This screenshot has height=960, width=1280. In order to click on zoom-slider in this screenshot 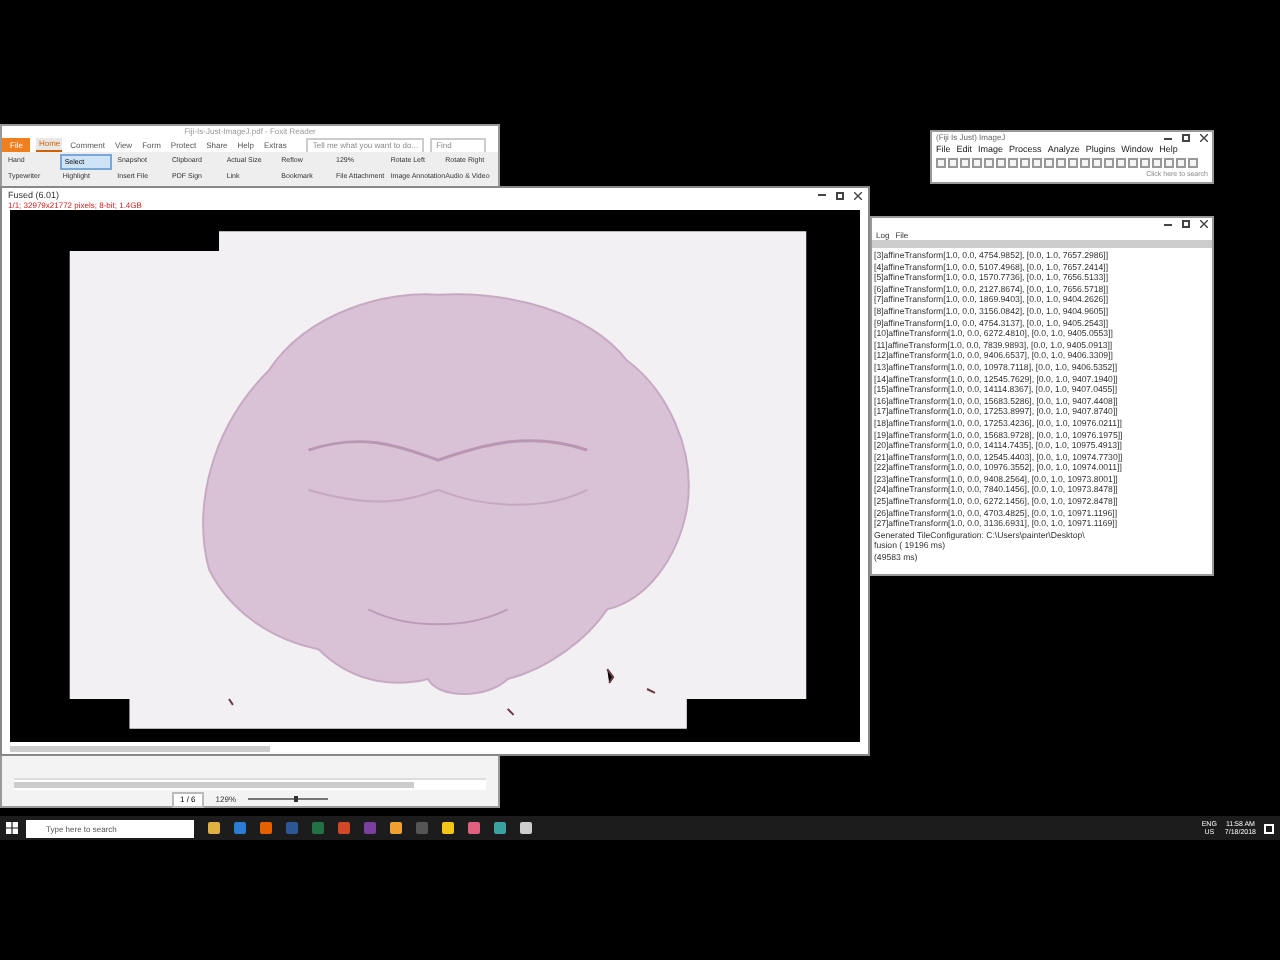, I will do `click(288, 799)`.